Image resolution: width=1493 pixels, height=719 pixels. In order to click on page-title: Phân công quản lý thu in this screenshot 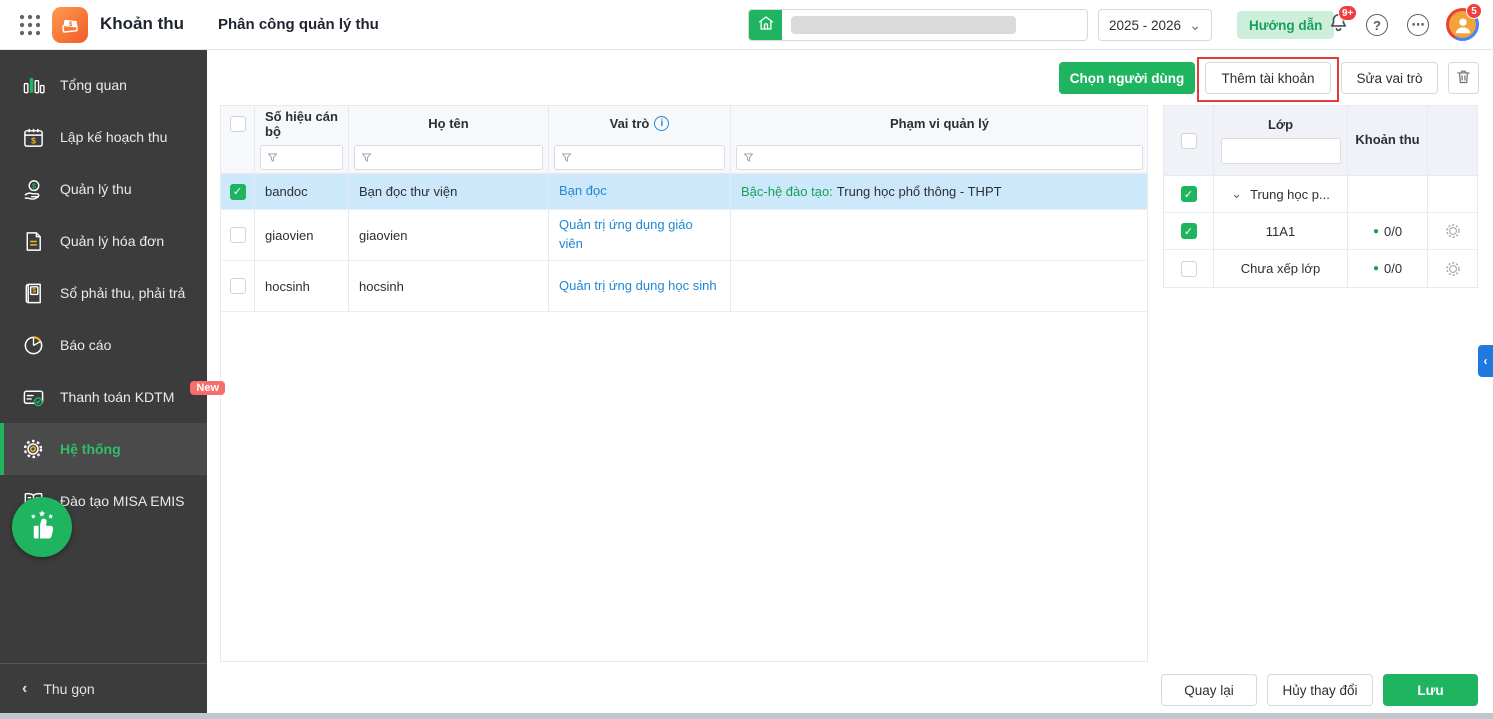, I will do `click(298, 24)`.